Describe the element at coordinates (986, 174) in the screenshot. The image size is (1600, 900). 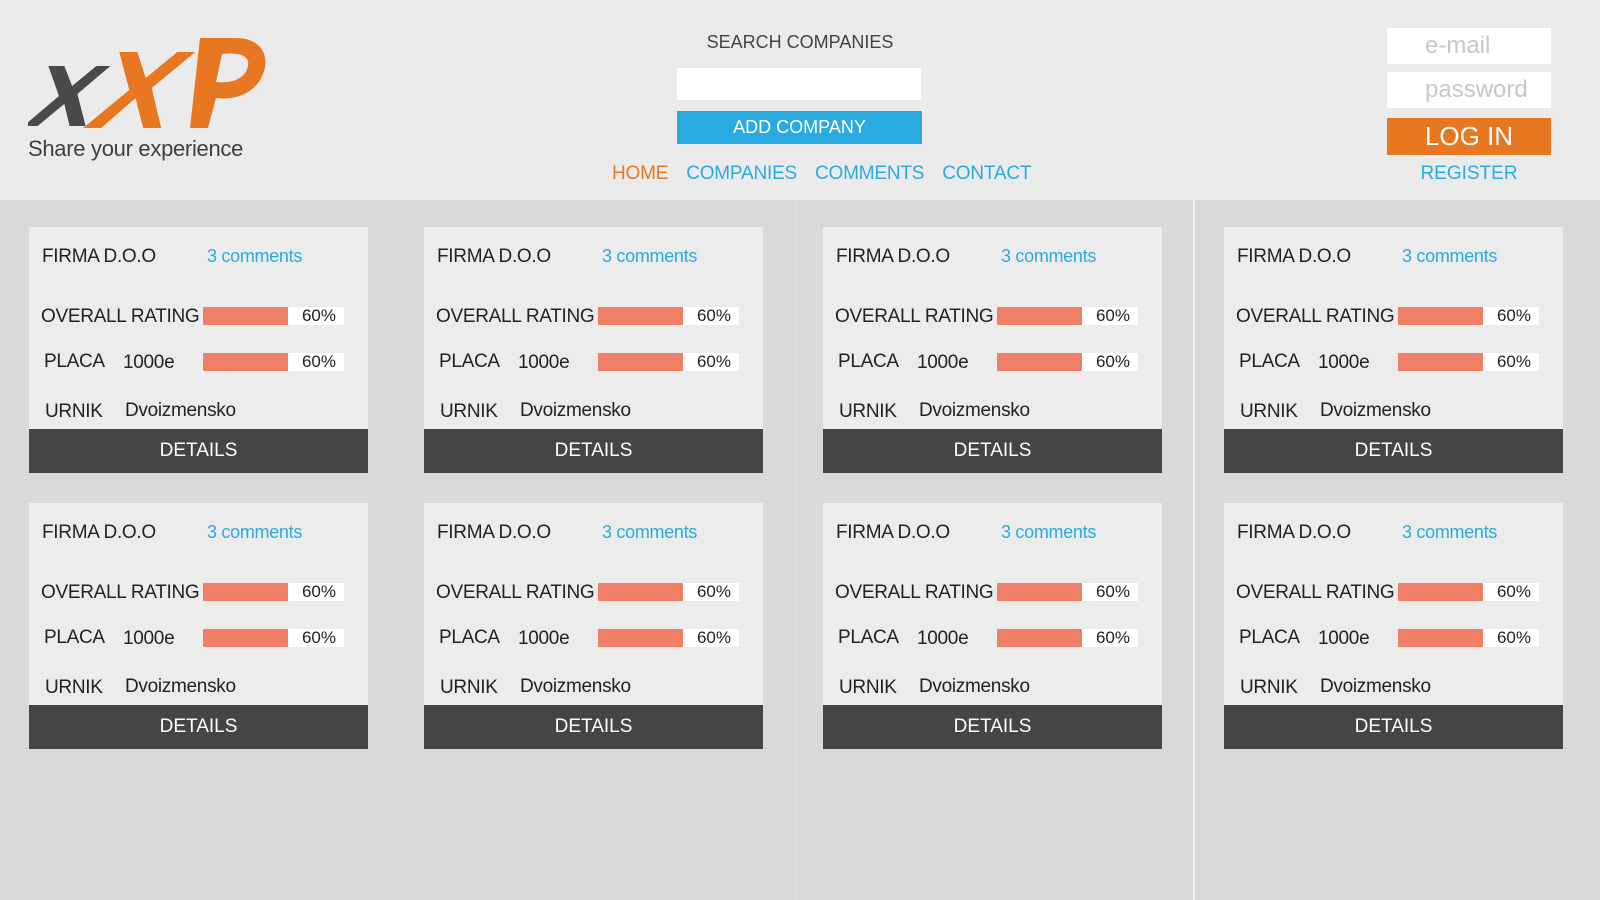
I see `nav-contact: CONTACT` at that location.